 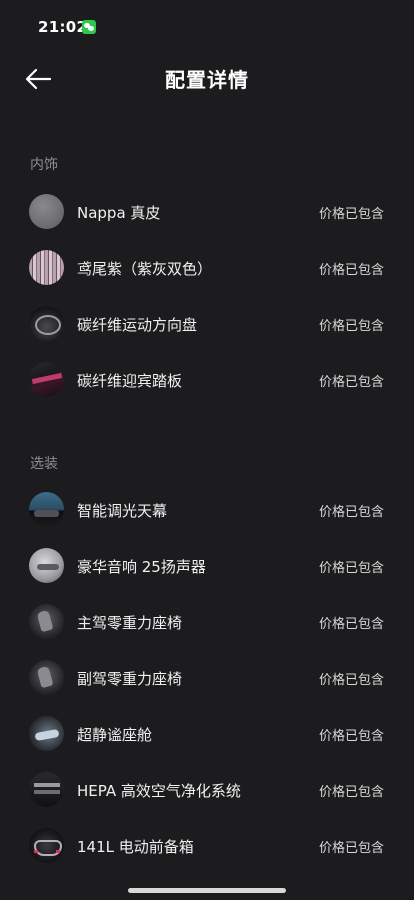 What do you see at coordinates (207, 678) in the screenshot?
I see `list-item: 副驾零重力座椅 价格已包含` at bounding box center [207, 678].